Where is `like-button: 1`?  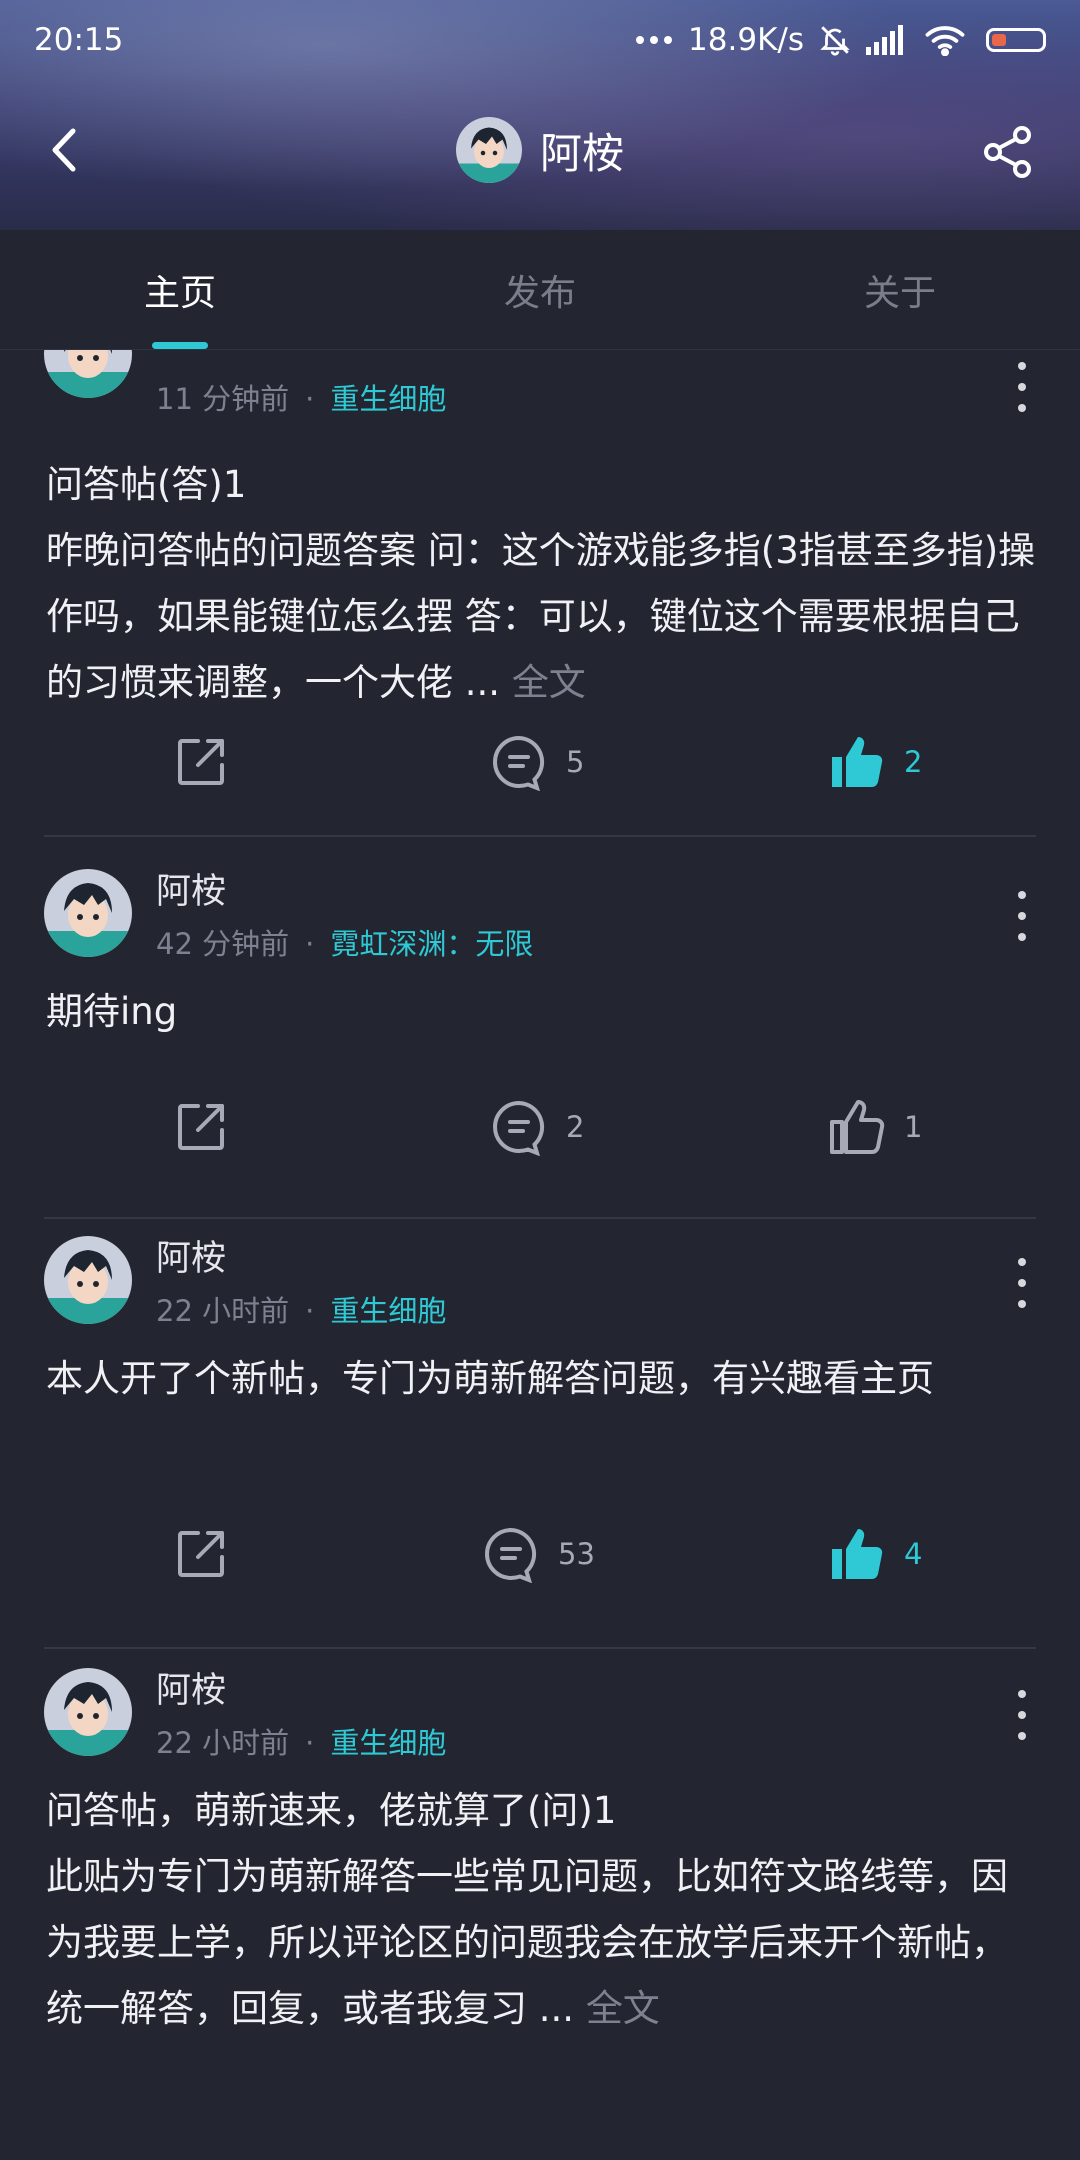 like-button: 1 is located at coordinates (875, 1127).